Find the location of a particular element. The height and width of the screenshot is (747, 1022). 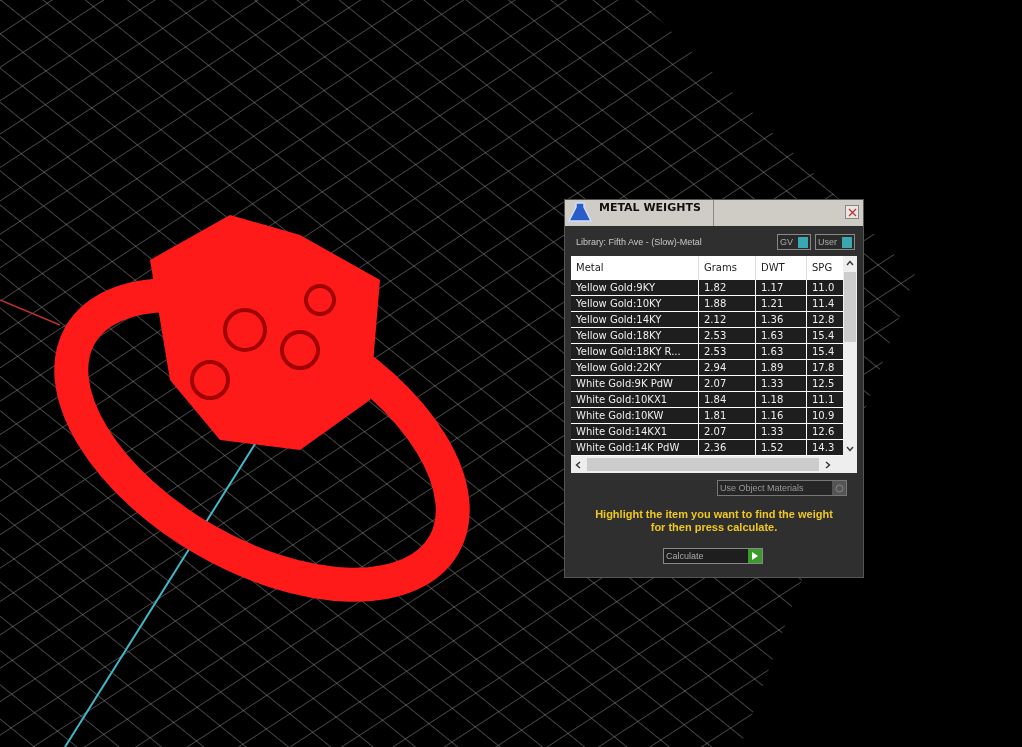

table-row: Yellow Gold:14KY 2.12 1.36 12.8 is located at coordinates (707, 320).